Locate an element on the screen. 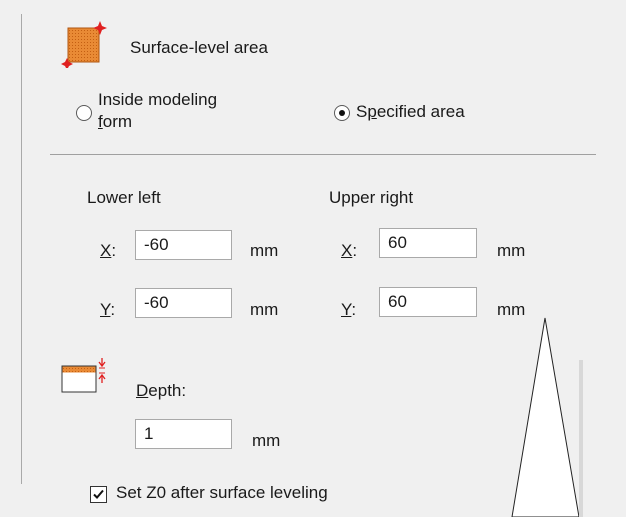 This screenshot has width=626, height=517. radio-specified-area: Specified area is located at coordinates (434, 114).